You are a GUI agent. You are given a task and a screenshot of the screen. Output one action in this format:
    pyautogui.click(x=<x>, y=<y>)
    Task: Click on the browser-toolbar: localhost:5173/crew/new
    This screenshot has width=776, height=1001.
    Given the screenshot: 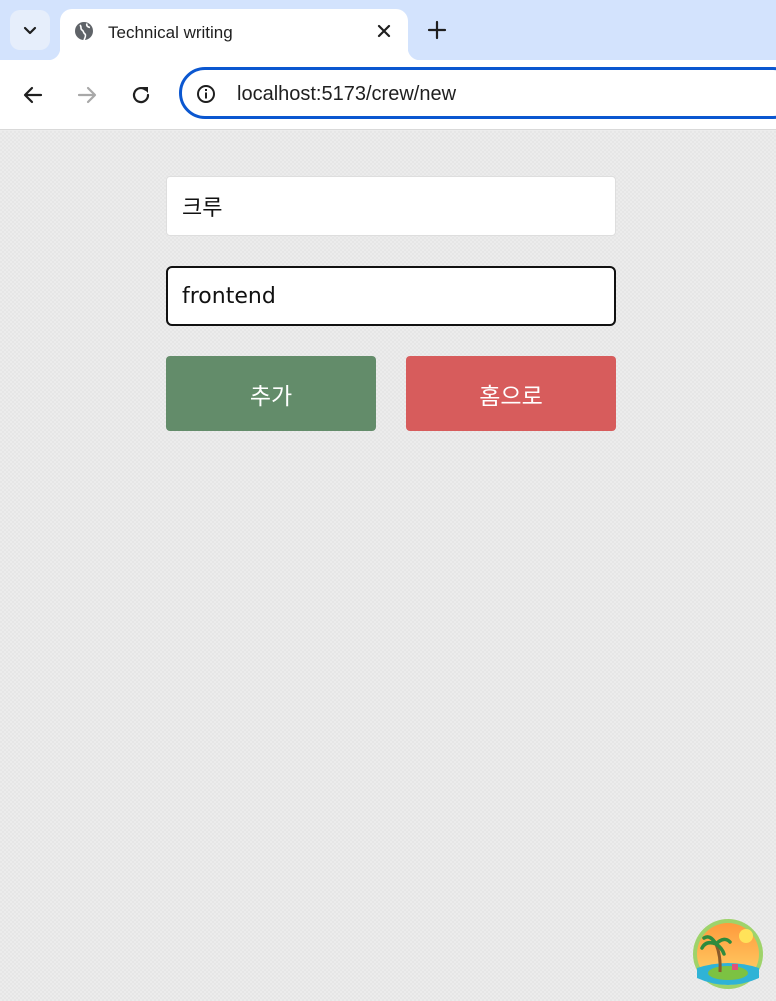 What is the action you would take?
    pyautogui.click(x=388, y=95)
    